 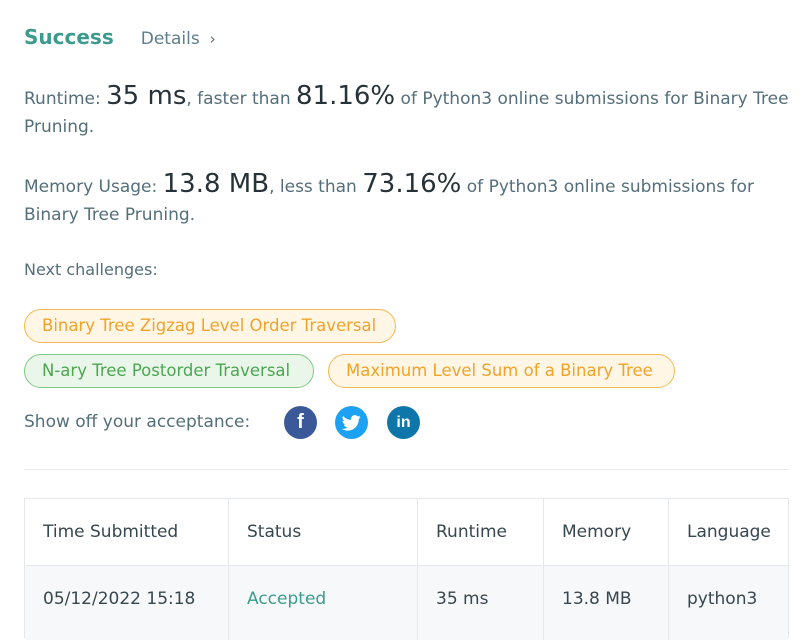 I want to click on accepted-link: Accepted, so click(x=286, y=599).